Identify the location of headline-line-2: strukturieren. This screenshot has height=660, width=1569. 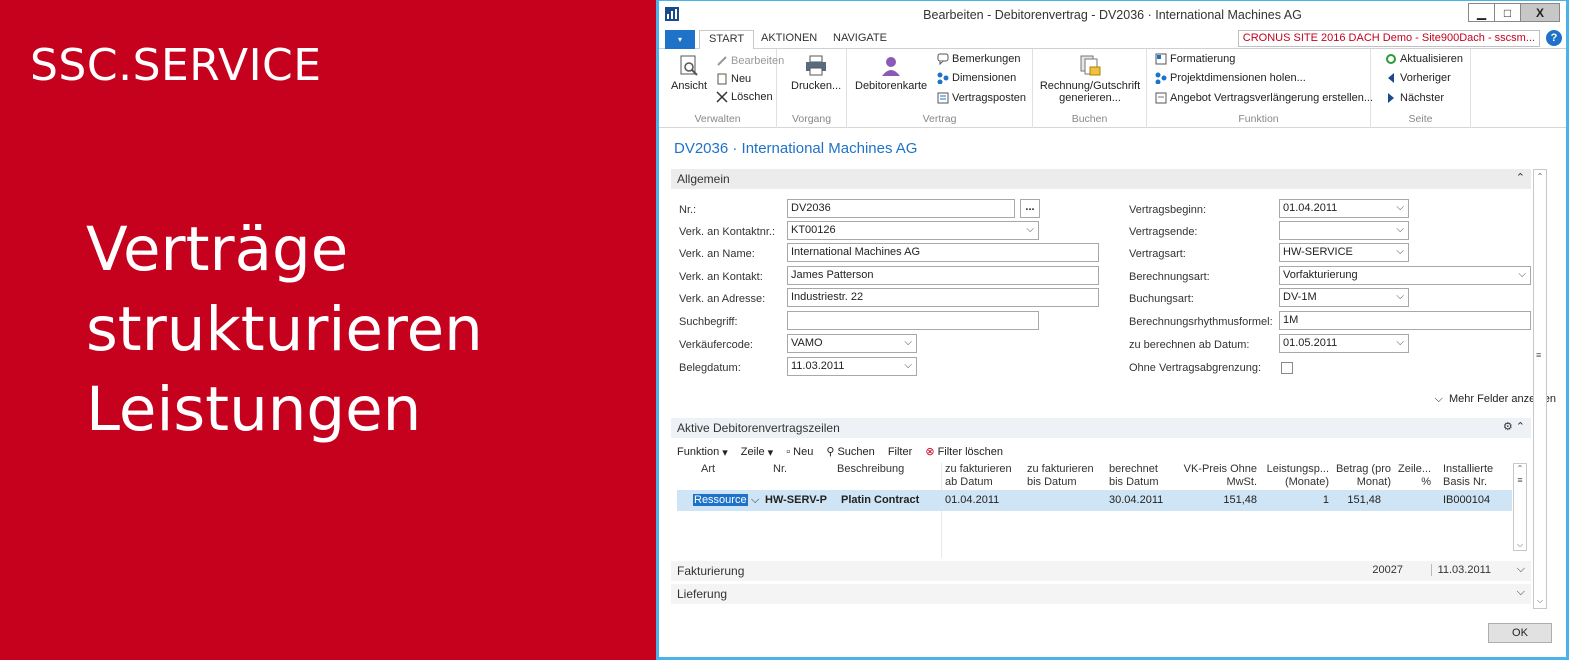
(284, 329).